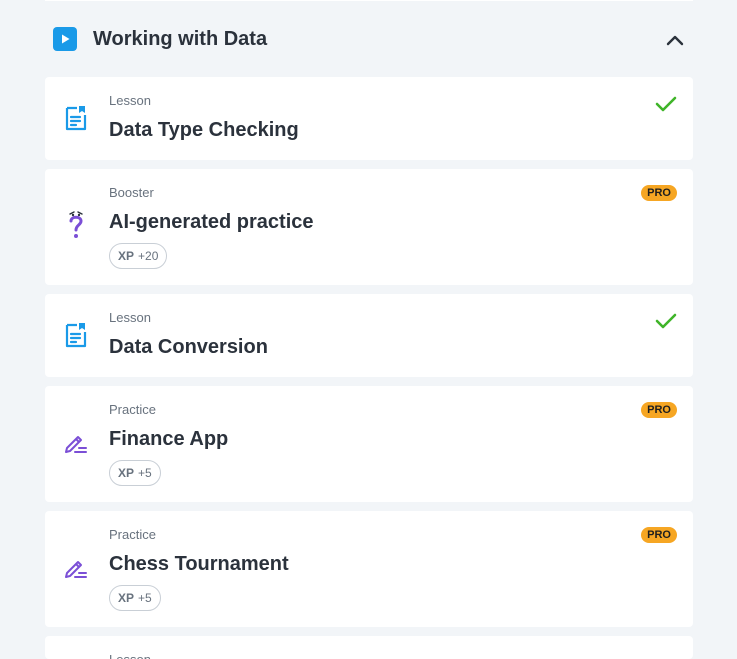  I want to click on play-icon, so click(65, 39).